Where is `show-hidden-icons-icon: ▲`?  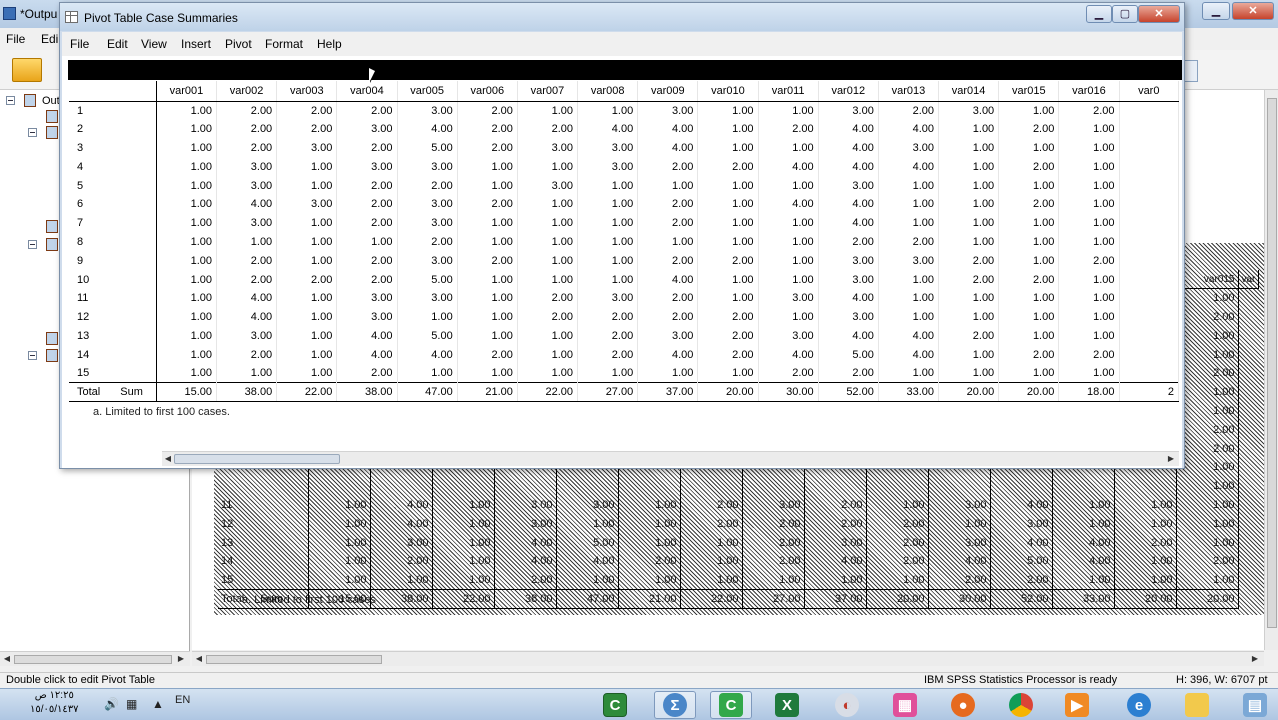
show-hidden-icons-icon: ▲ is located at coordinates (158, 704).